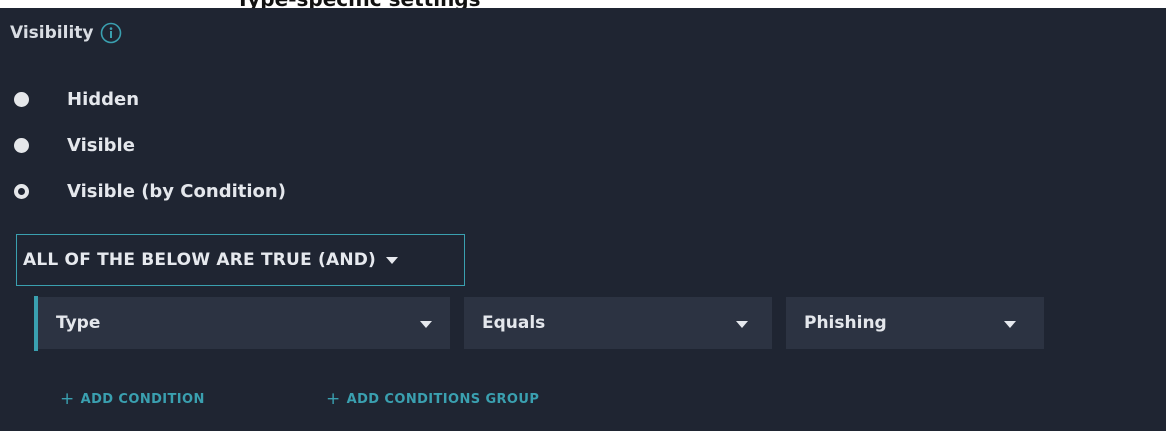 The image size is (1166, 431). Describe the element at coordinates (845, 323) in the screenshot. I see `condition-value-label: Phishing` at that location.